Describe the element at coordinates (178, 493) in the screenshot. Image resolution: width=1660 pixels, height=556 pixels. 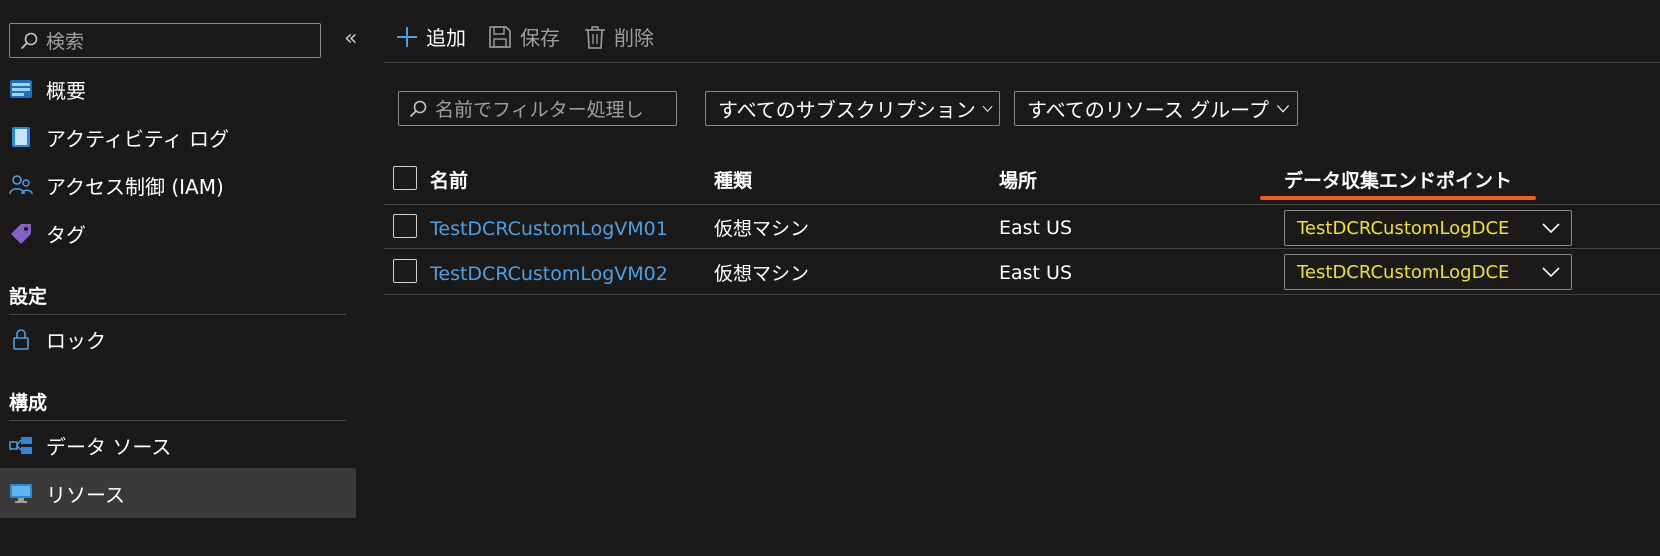
I see `sidebar-item-resources: リソース` at that location.